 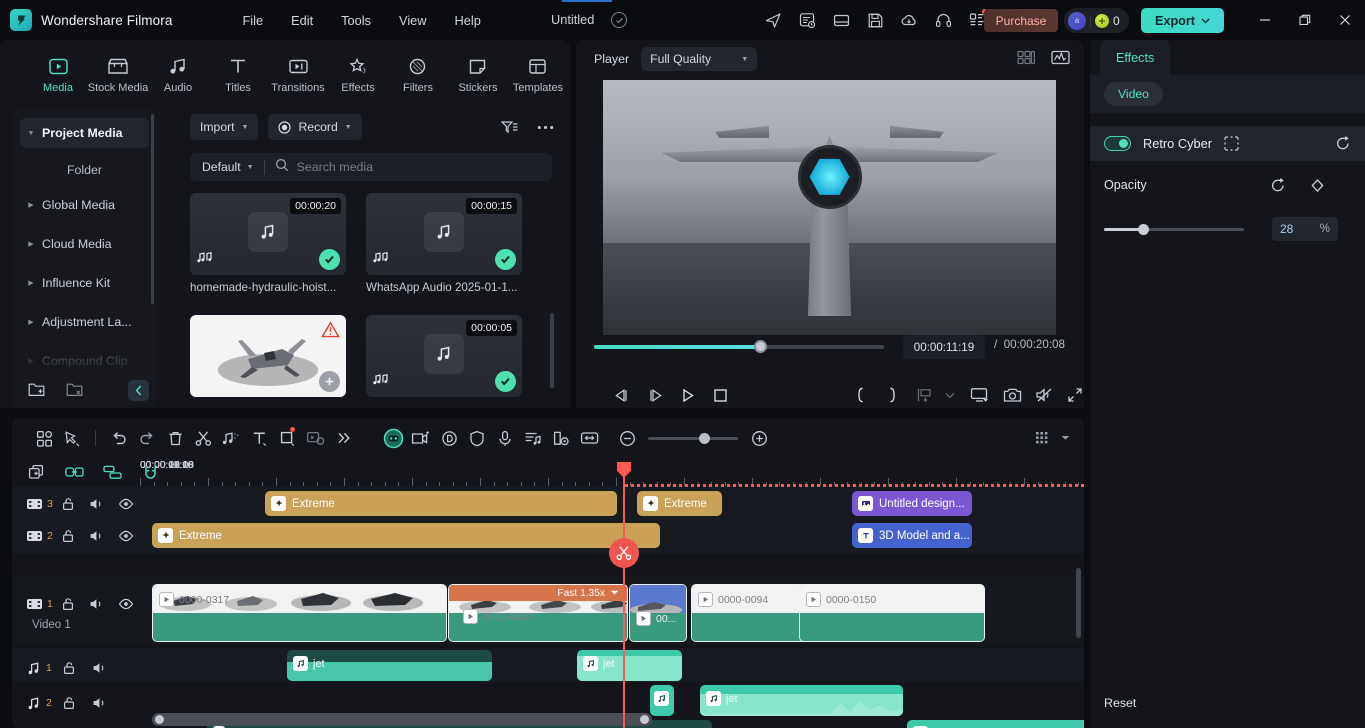 What do you see at coordinates (538, 593) in the screenshot?
I see `speed-badge: Fast 1.35x` at bounding box center [538, 593].